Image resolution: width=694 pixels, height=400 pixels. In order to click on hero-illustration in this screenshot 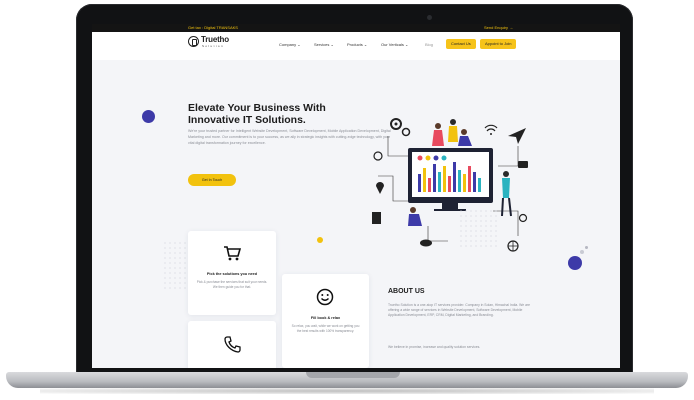, I will do `click(450, 185)`.